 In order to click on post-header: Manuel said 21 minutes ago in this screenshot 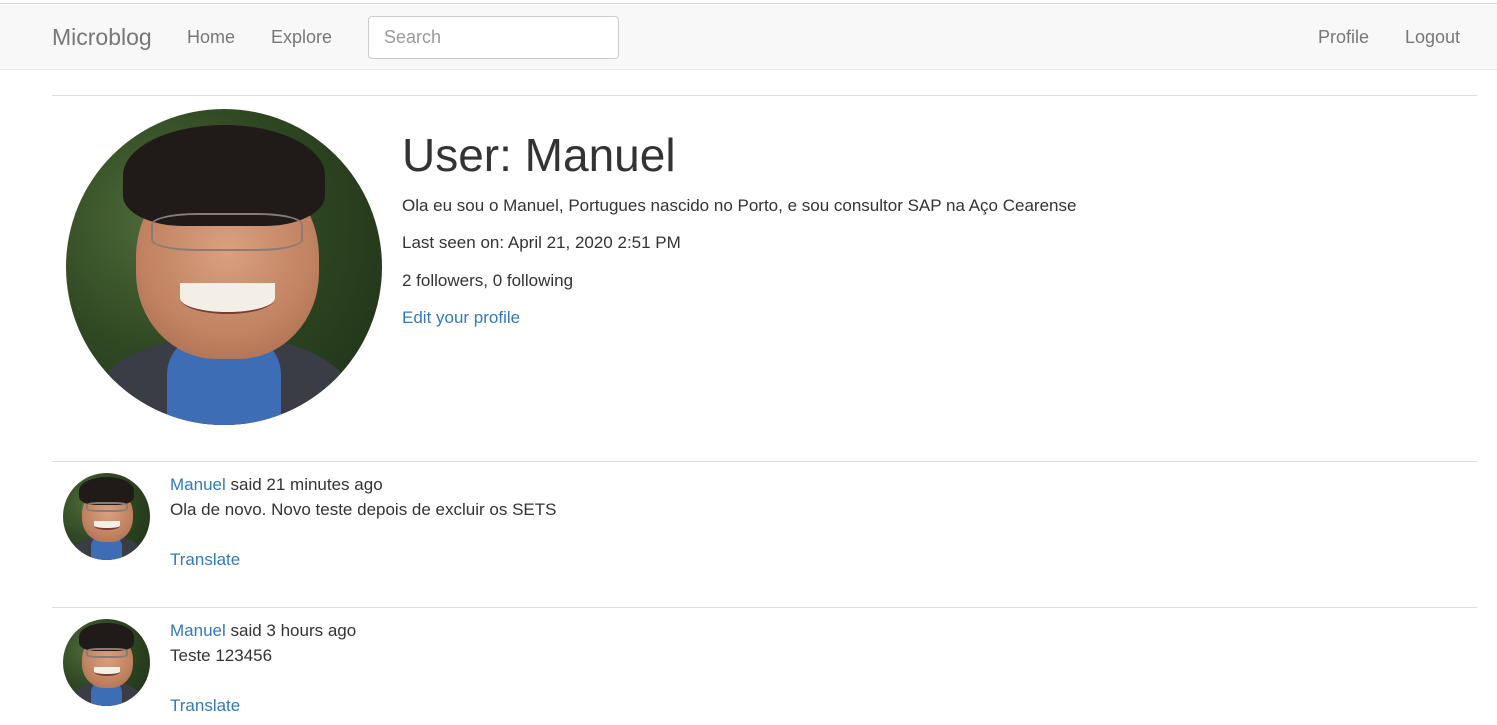, I will do `click(276, 485)`.